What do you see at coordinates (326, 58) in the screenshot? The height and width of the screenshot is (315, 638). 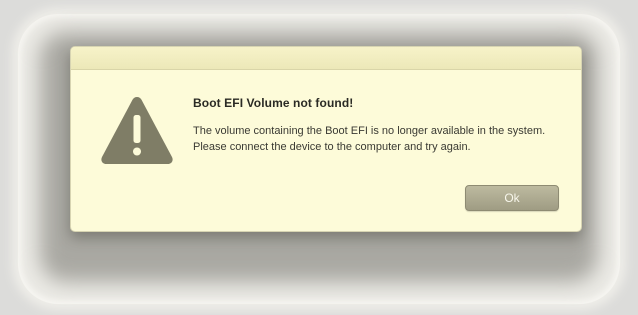 I see `dialog-titlebar` at bounding box center [326, 58].